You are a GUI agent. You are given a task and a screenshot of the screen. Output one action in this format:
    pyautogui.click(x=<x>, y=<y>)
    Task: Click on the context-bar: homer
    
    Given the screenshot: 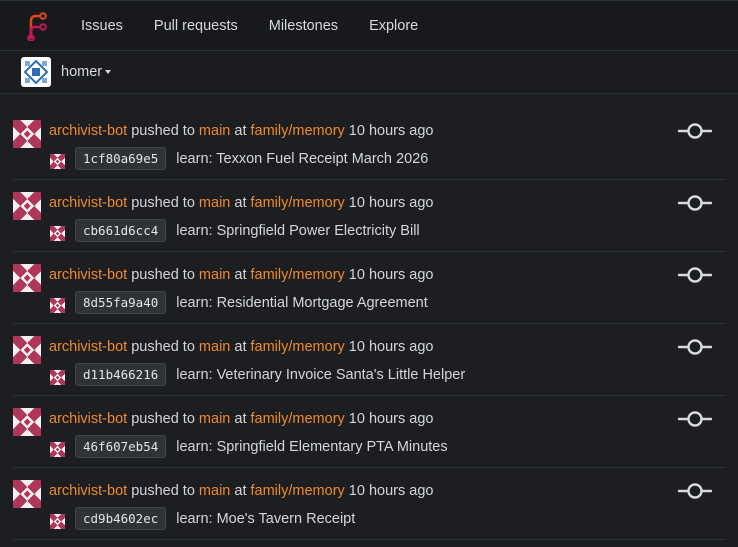 What is the action you would take?
    pyautogui.click(x=369, y=72)
    